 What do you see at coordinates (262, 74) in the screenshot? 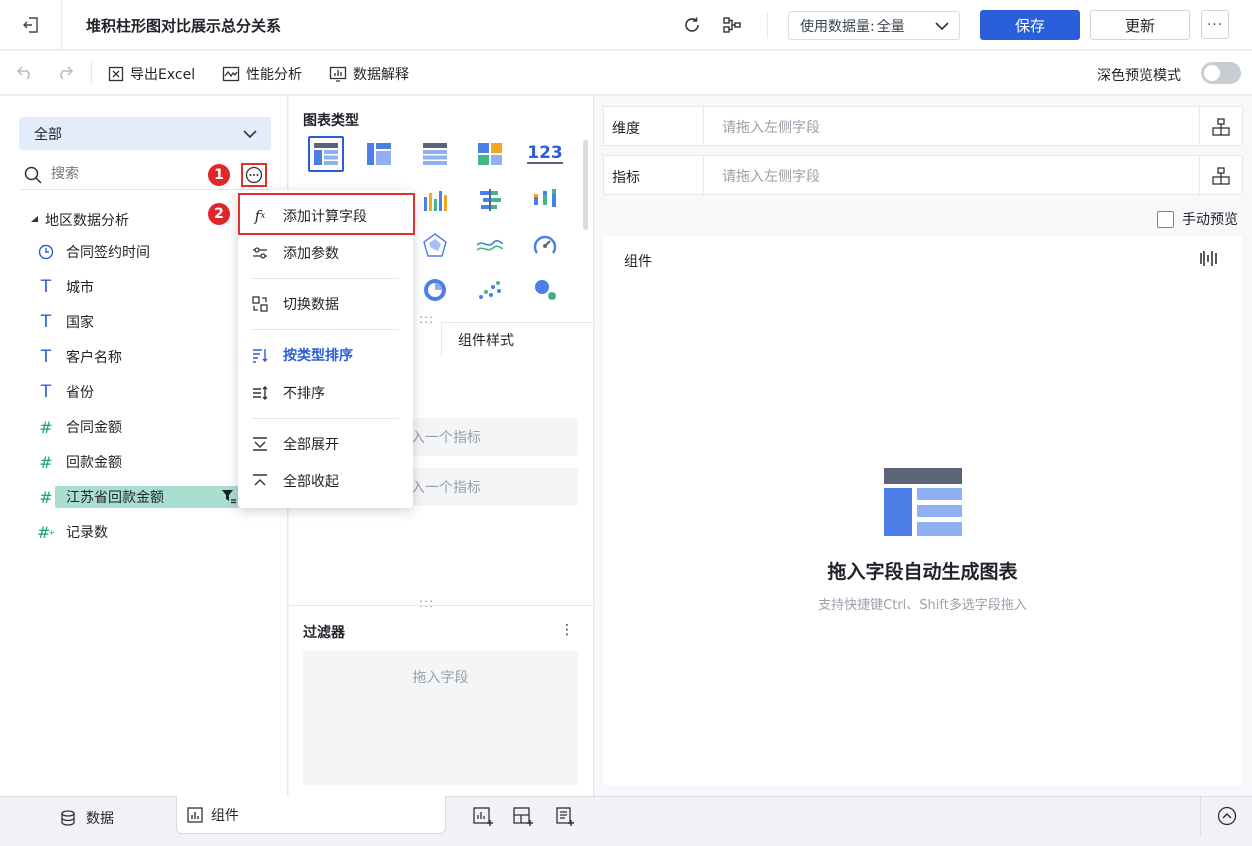
I see `performance-button: 性能分析` at bounding box center [262, 74].